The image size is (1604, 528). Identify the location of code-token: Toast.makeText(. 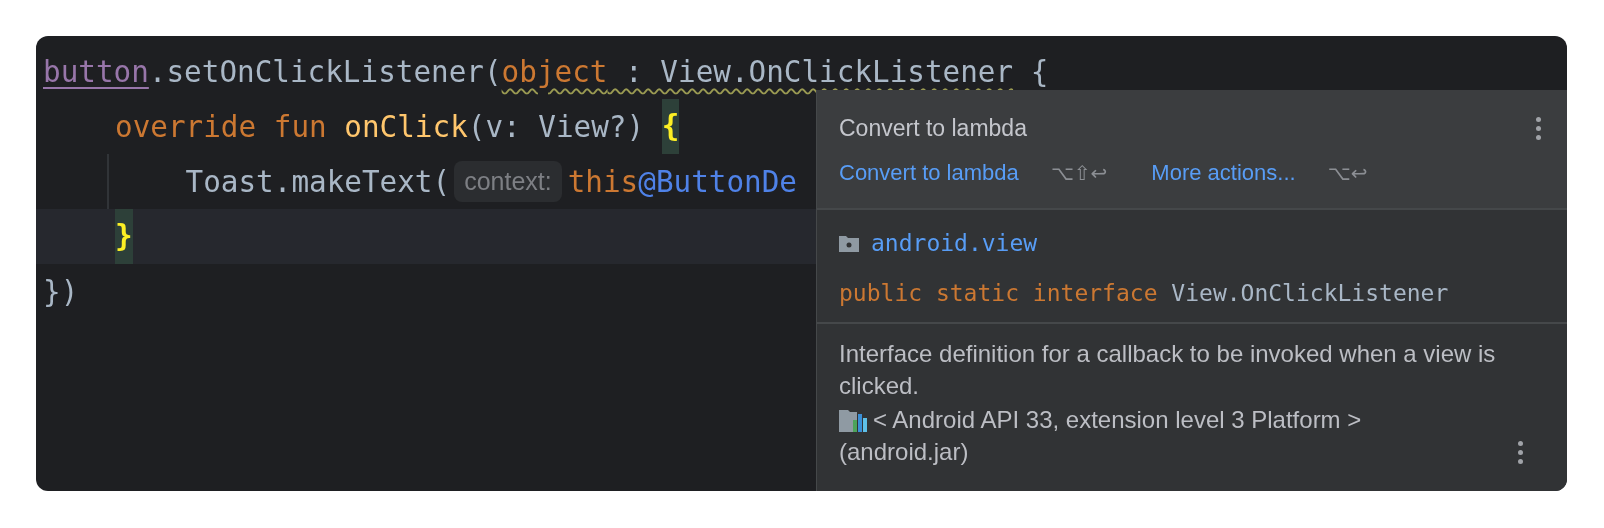
(317, 181).